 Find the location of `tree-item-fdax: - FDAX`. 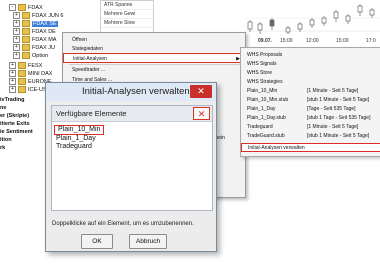

tree-item-fdax: - FDAX is located at coordinates (25, 8).